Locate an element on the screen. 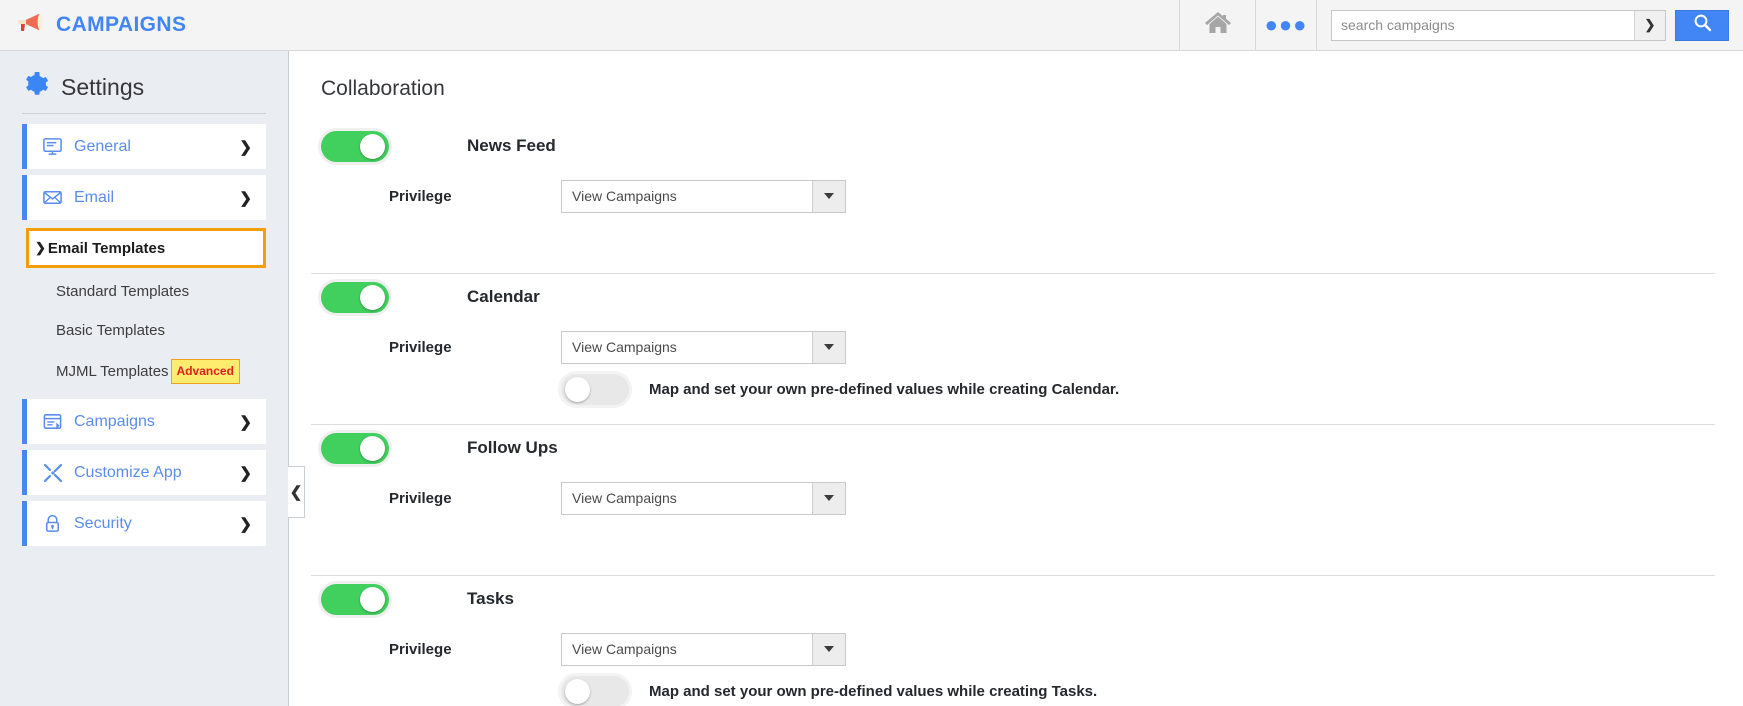 This screenshot has height=706, width=1743. sidebar-item-email: Email ❯ is located at coordinates (144, 197).